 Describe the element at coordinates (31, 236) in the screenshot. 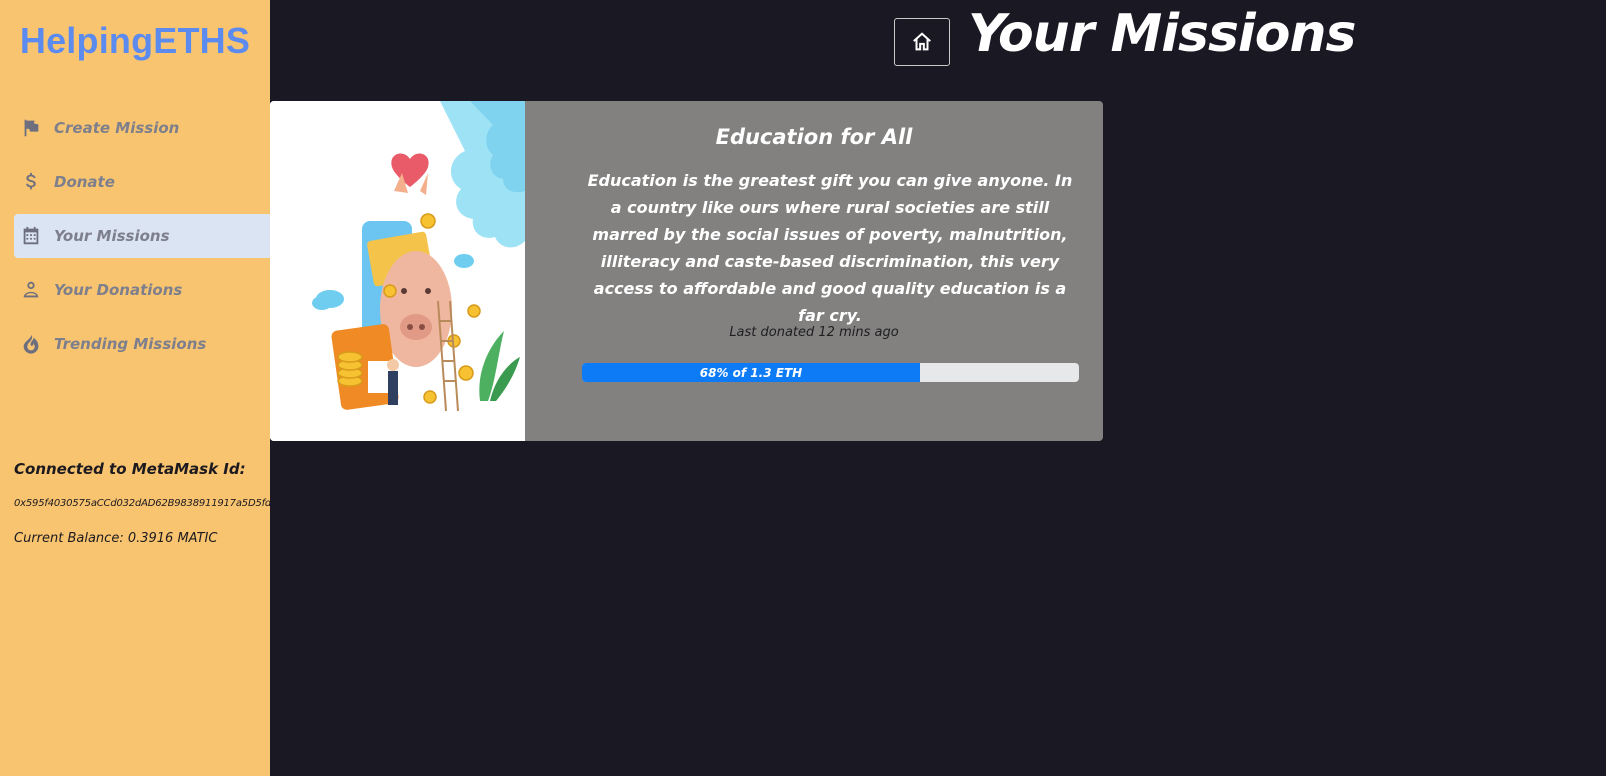

I see `calendar-icon` at that location.